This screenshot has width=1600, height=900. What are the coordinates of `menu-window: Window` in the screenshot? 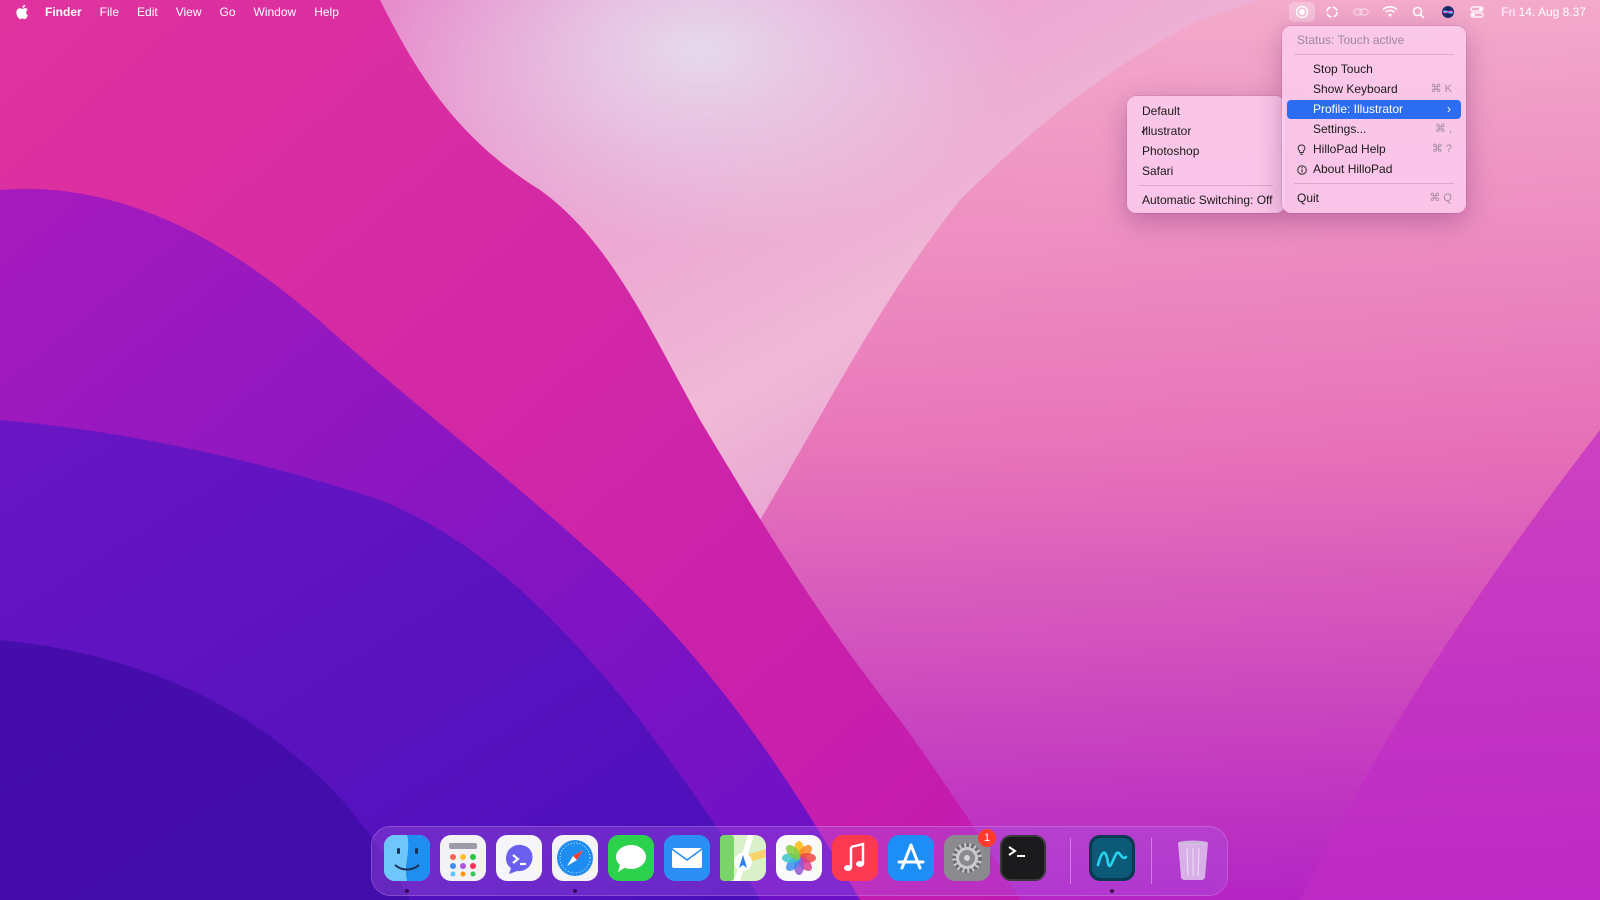 It's located at (275, 12).